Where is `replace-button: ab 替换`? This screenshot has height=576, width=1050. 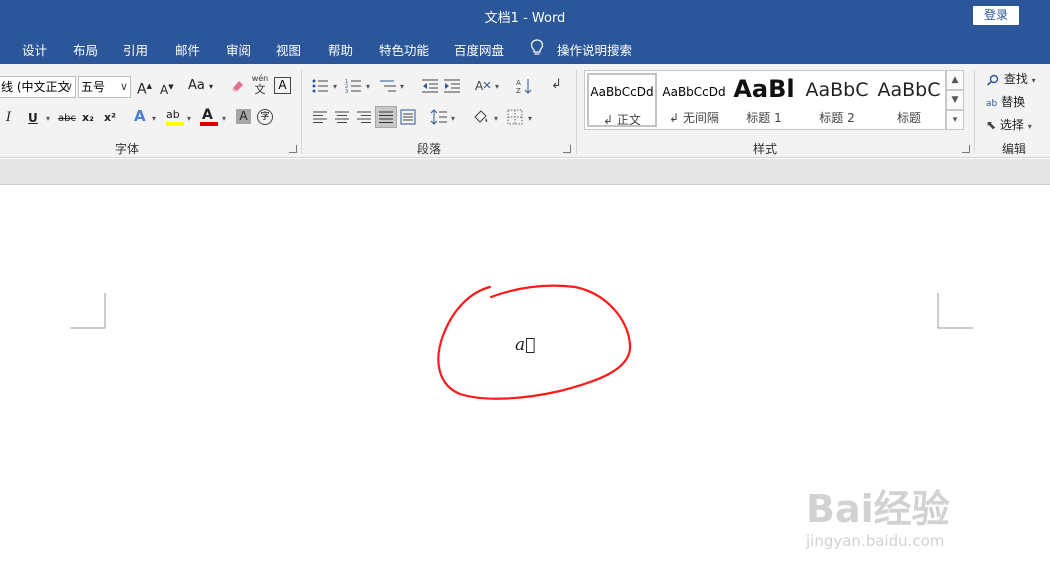
replace-button: ab 替换 is located at coordinates (1005, 101).